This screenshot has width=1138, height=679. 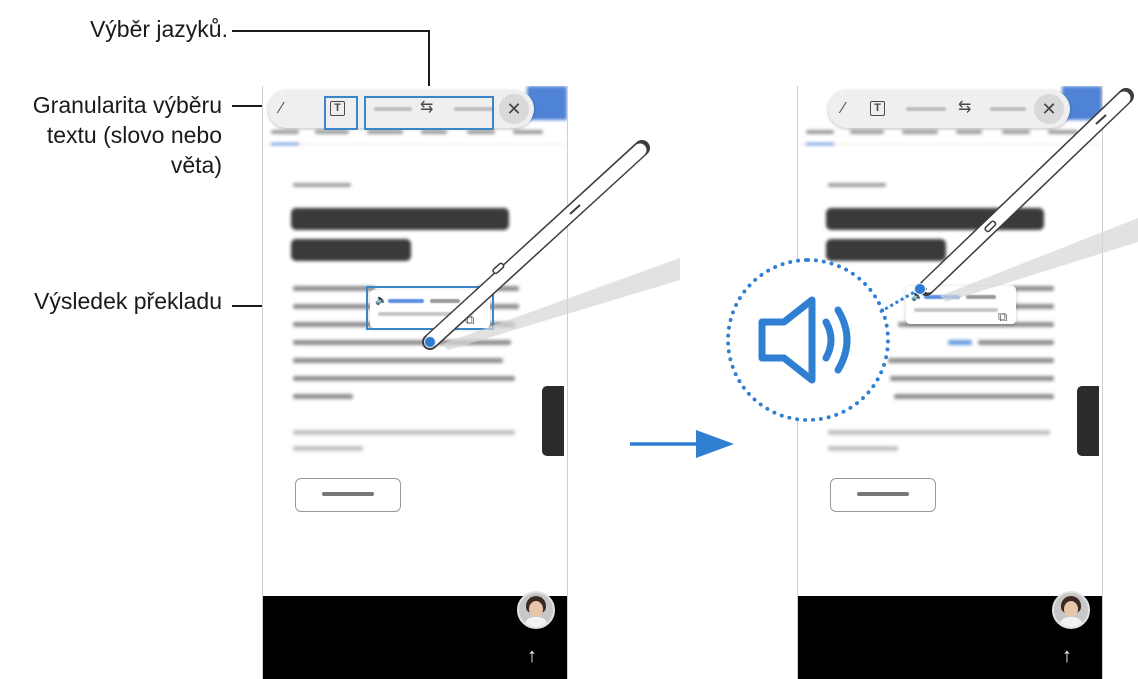 I want to click on zoom-callout-circle, so click(x=808, y=340).